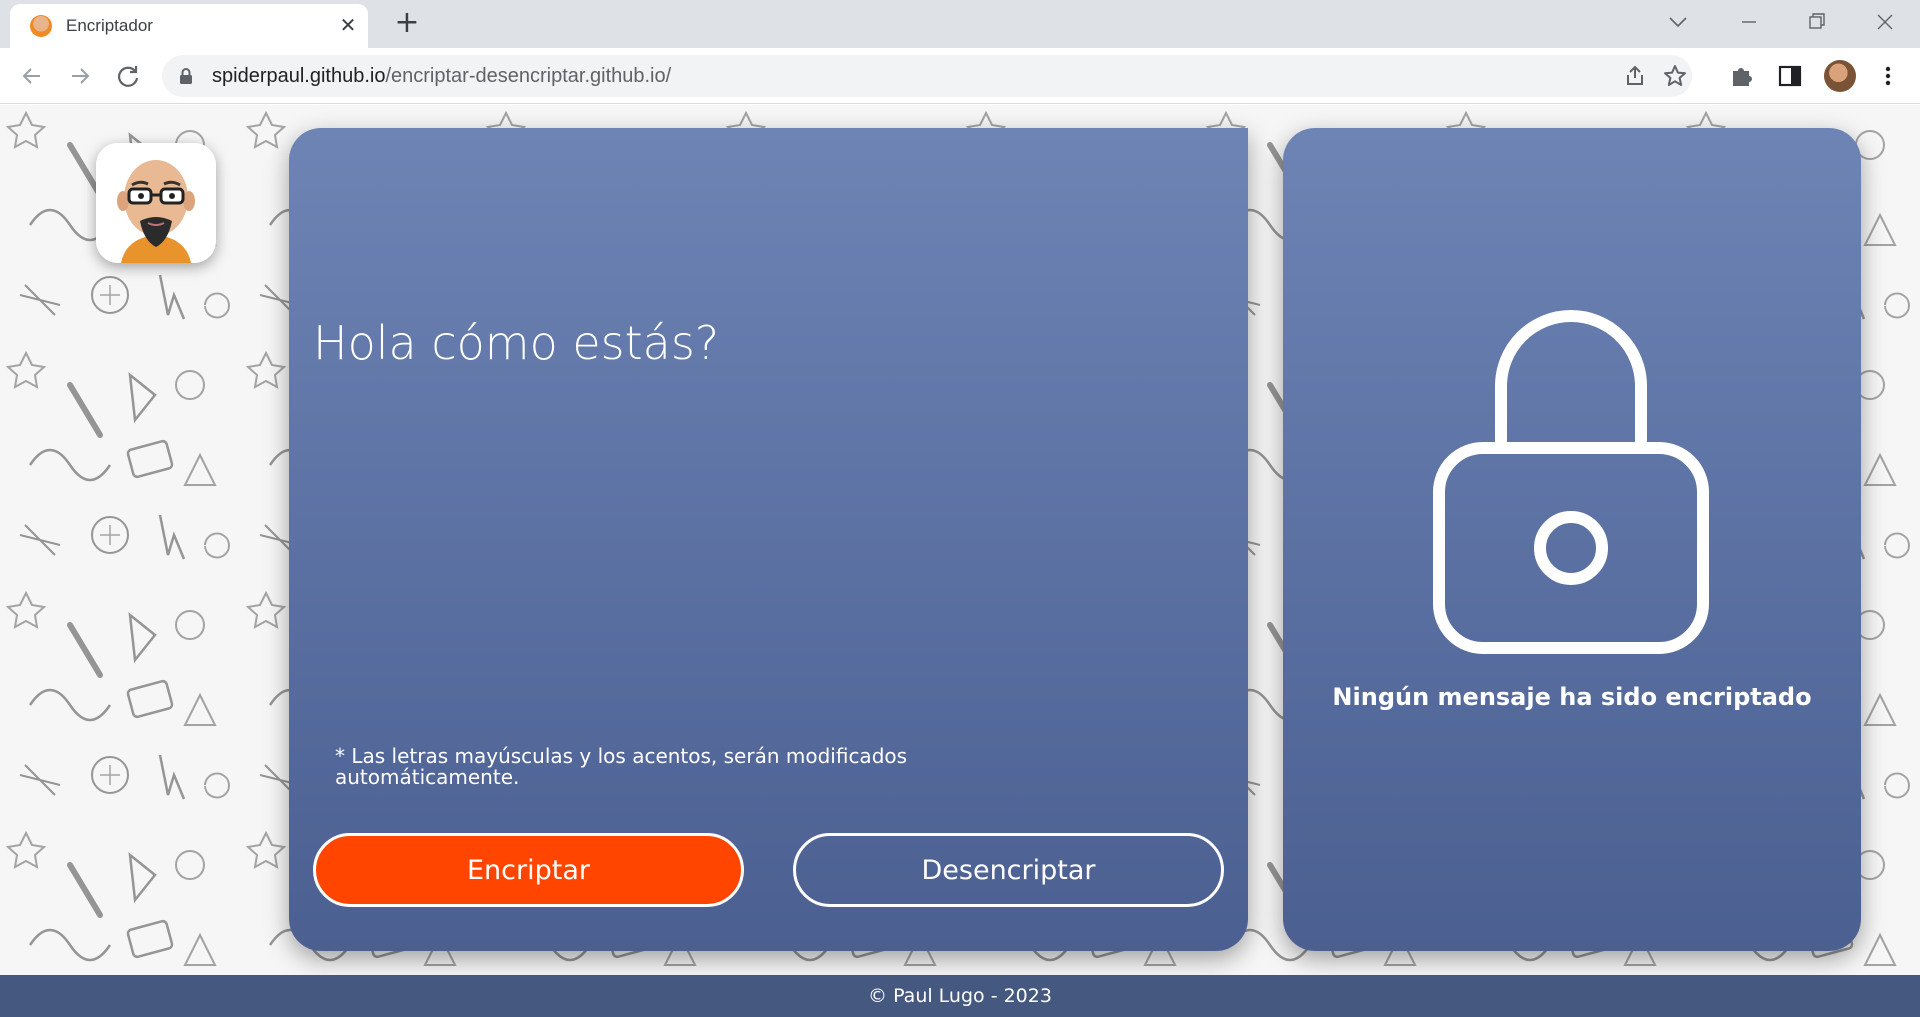  What do you see at coordinates (1678, 22) in the screenshot?
I see `tab-search-icon` at bounding box center [1678, 22].